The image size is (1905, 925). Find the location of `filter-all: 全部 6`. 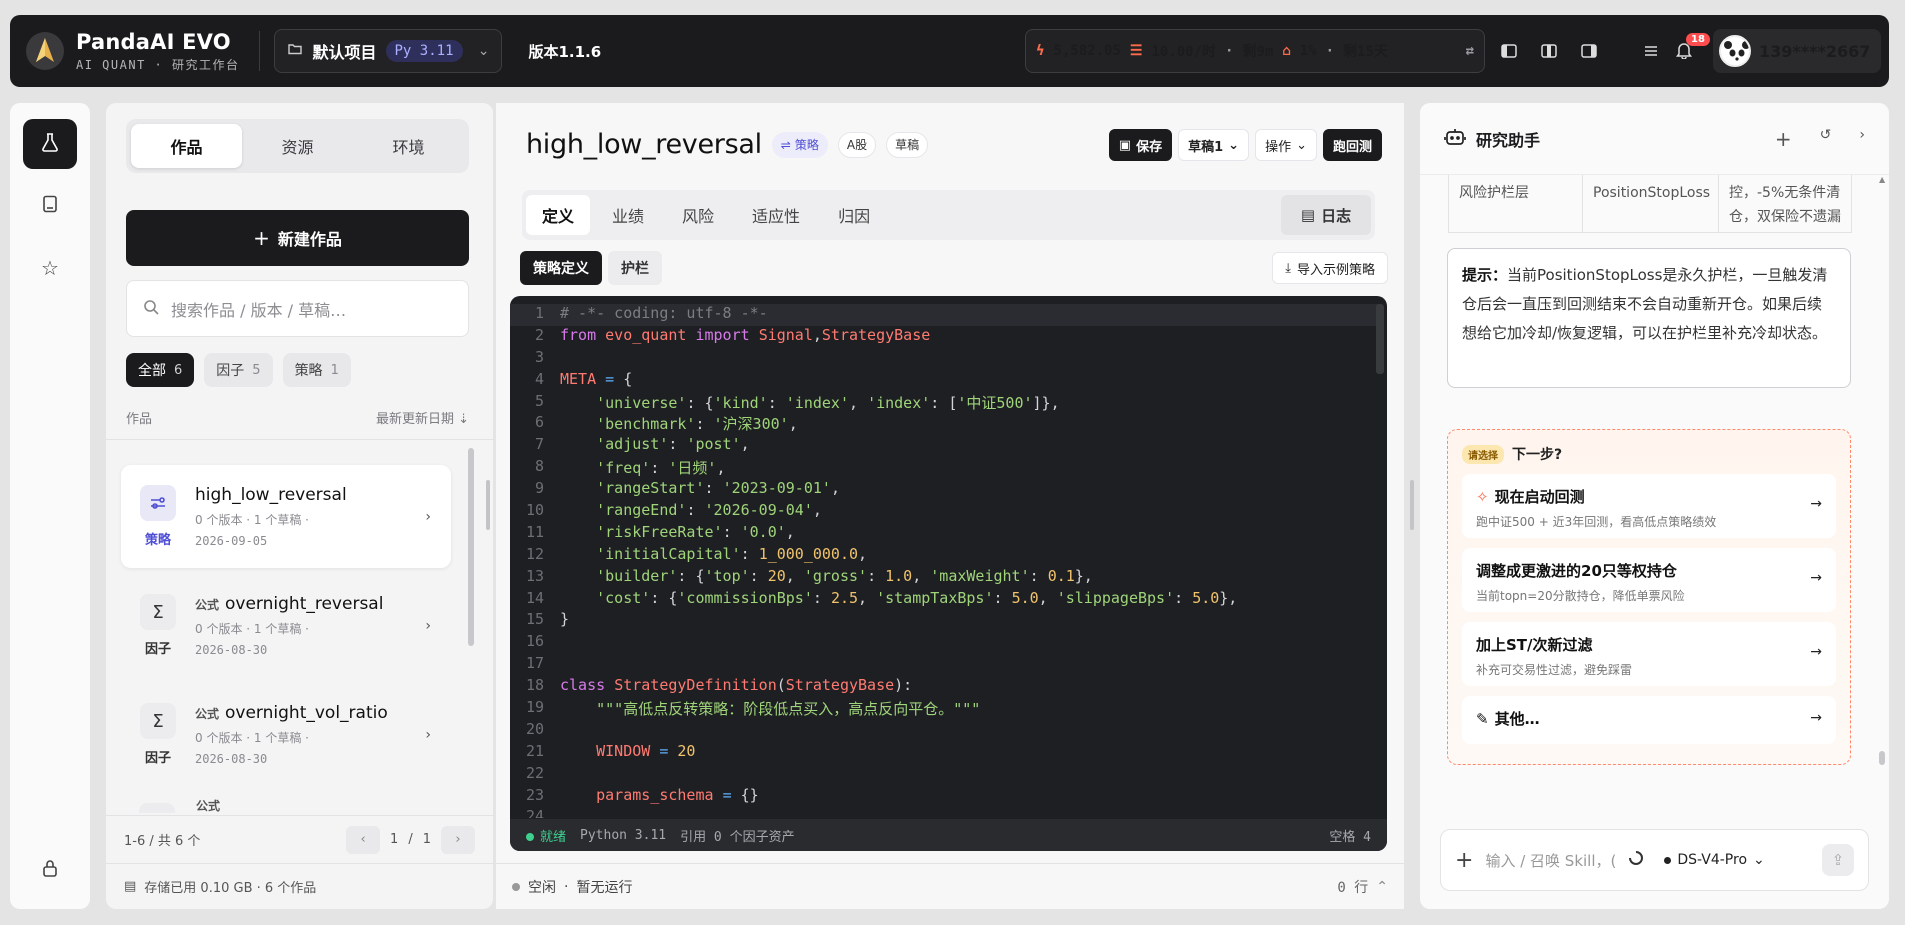

filter-all: 全部 6 is located at coordinates (160, 370).